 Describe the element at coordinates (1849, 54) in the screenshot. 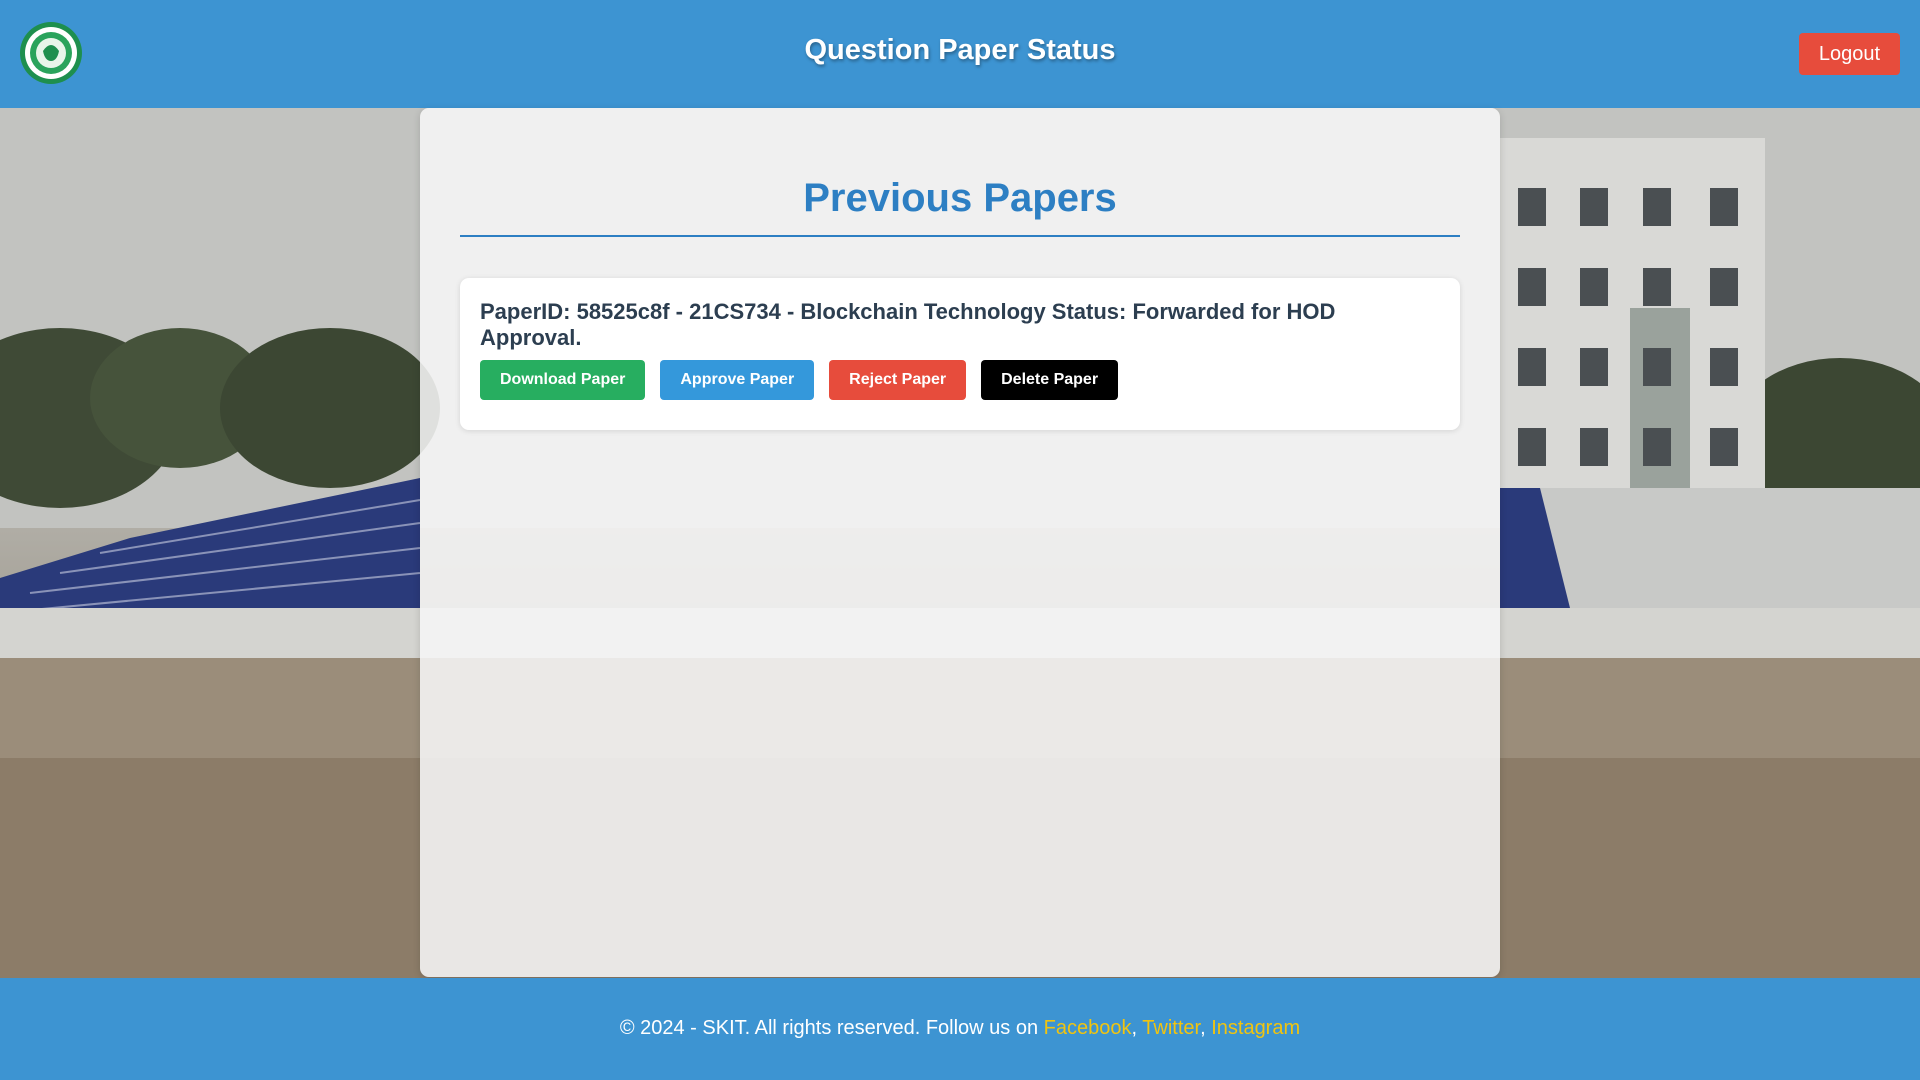

I see `logout-button: Logout` at that location.